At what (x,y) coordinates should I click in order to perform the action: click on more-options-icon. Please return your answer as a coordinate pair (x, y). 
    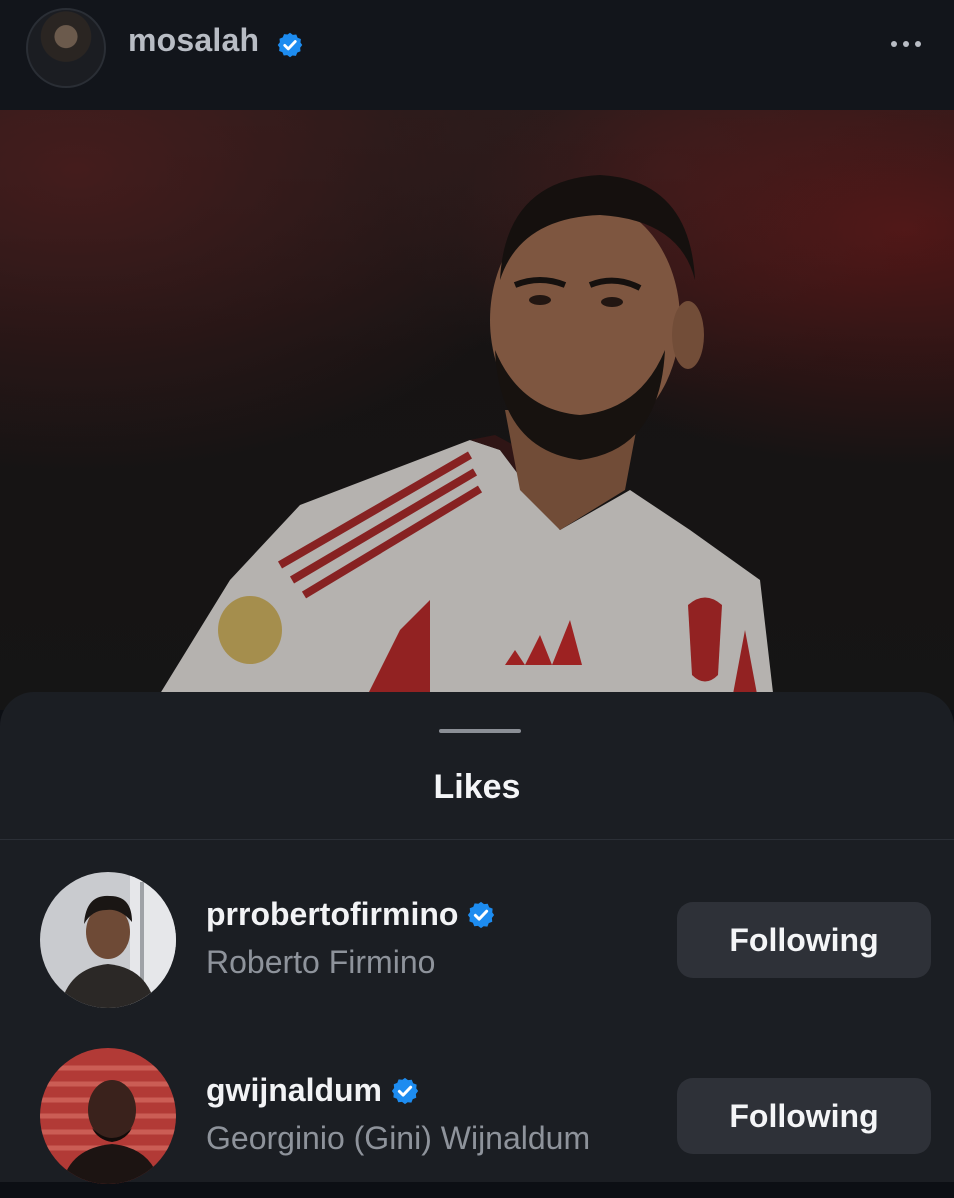
    Looking at the image, I should click on (906, 44).